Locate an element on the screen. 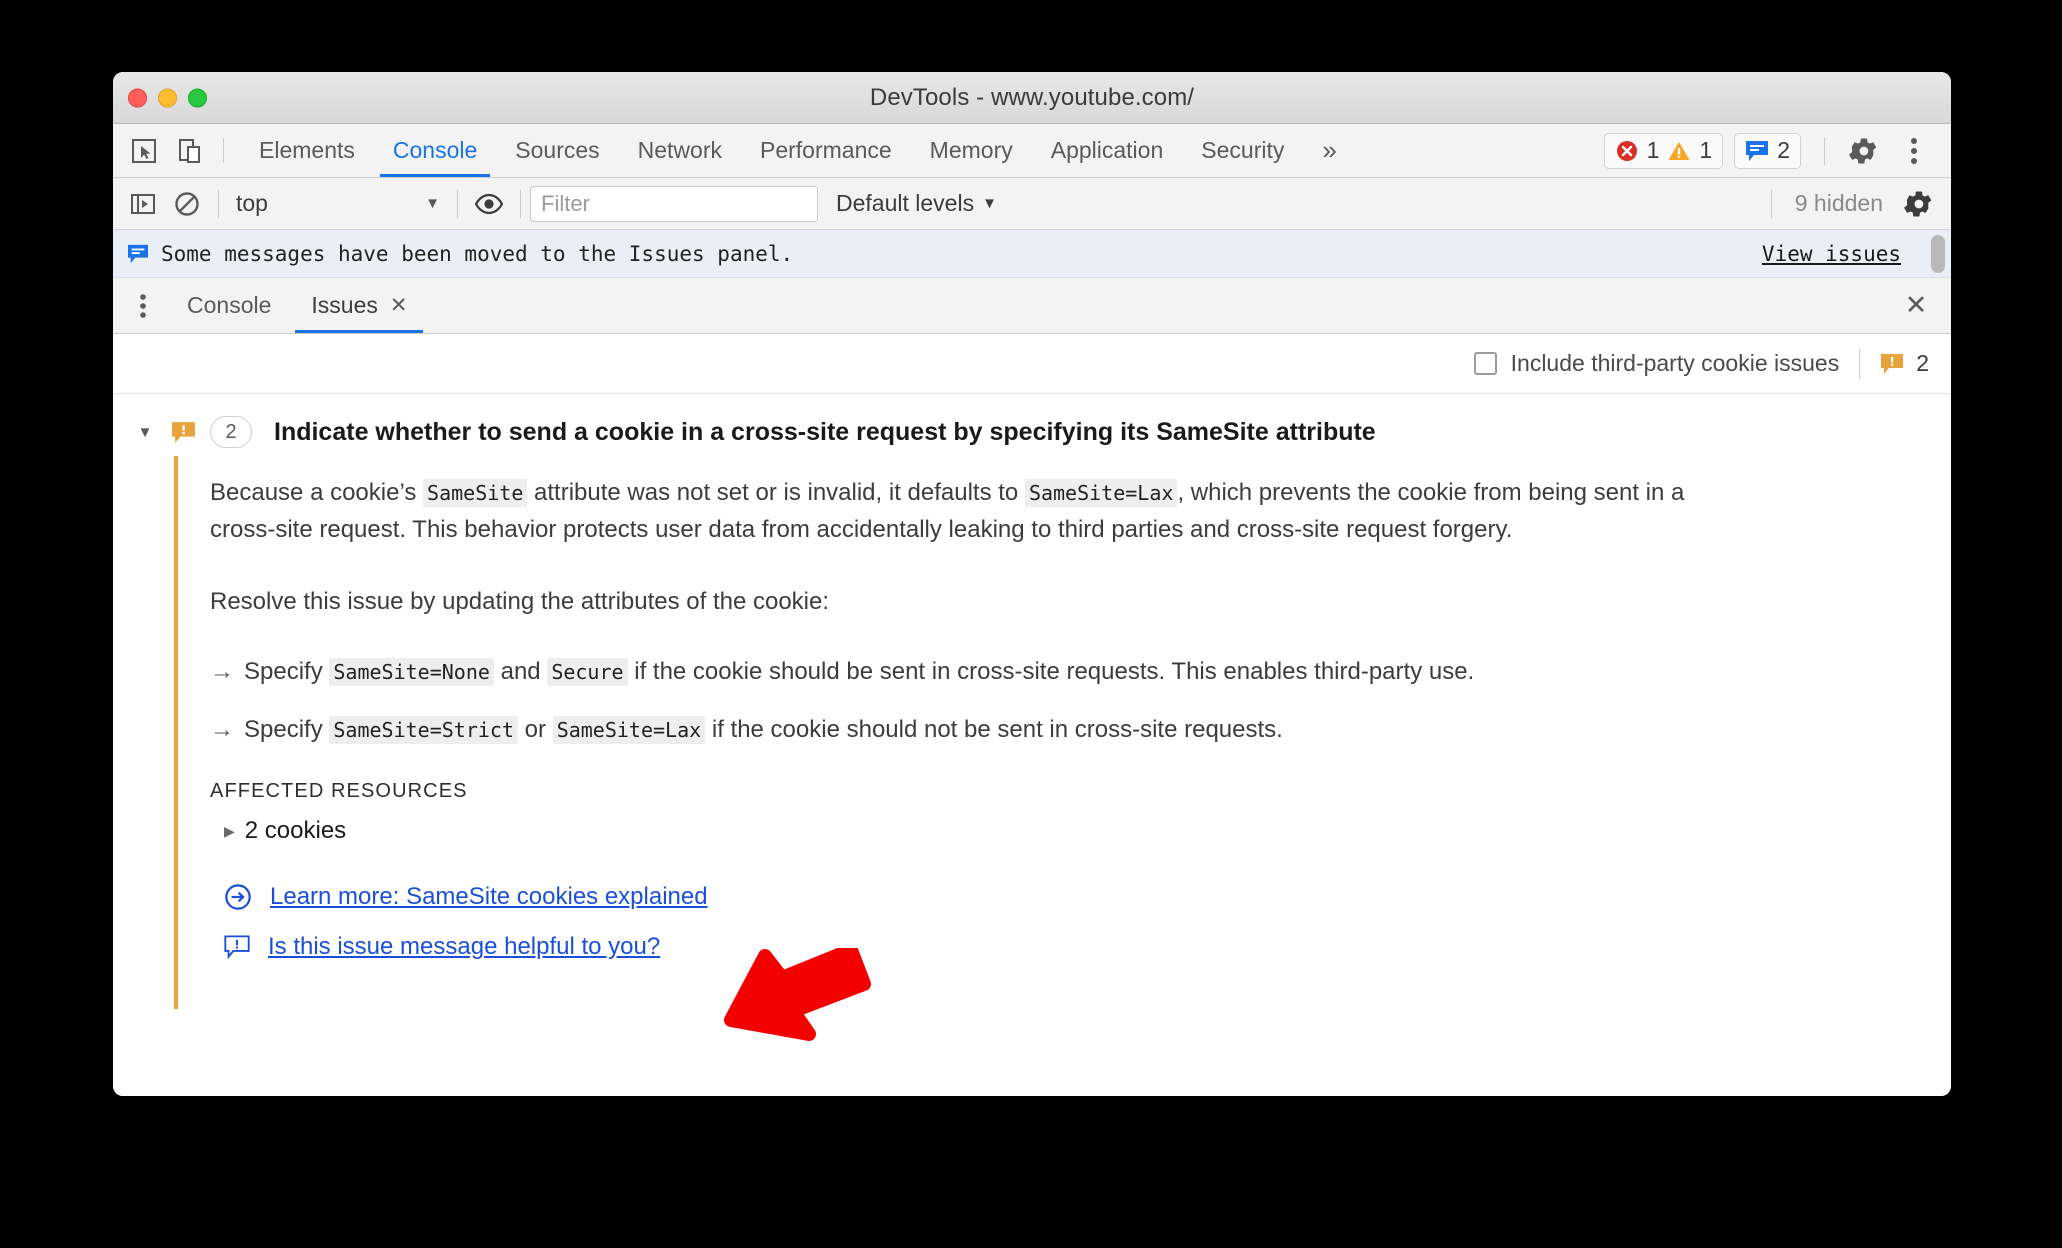  feedback-bubble-icon is located at coordinates (237, 947).